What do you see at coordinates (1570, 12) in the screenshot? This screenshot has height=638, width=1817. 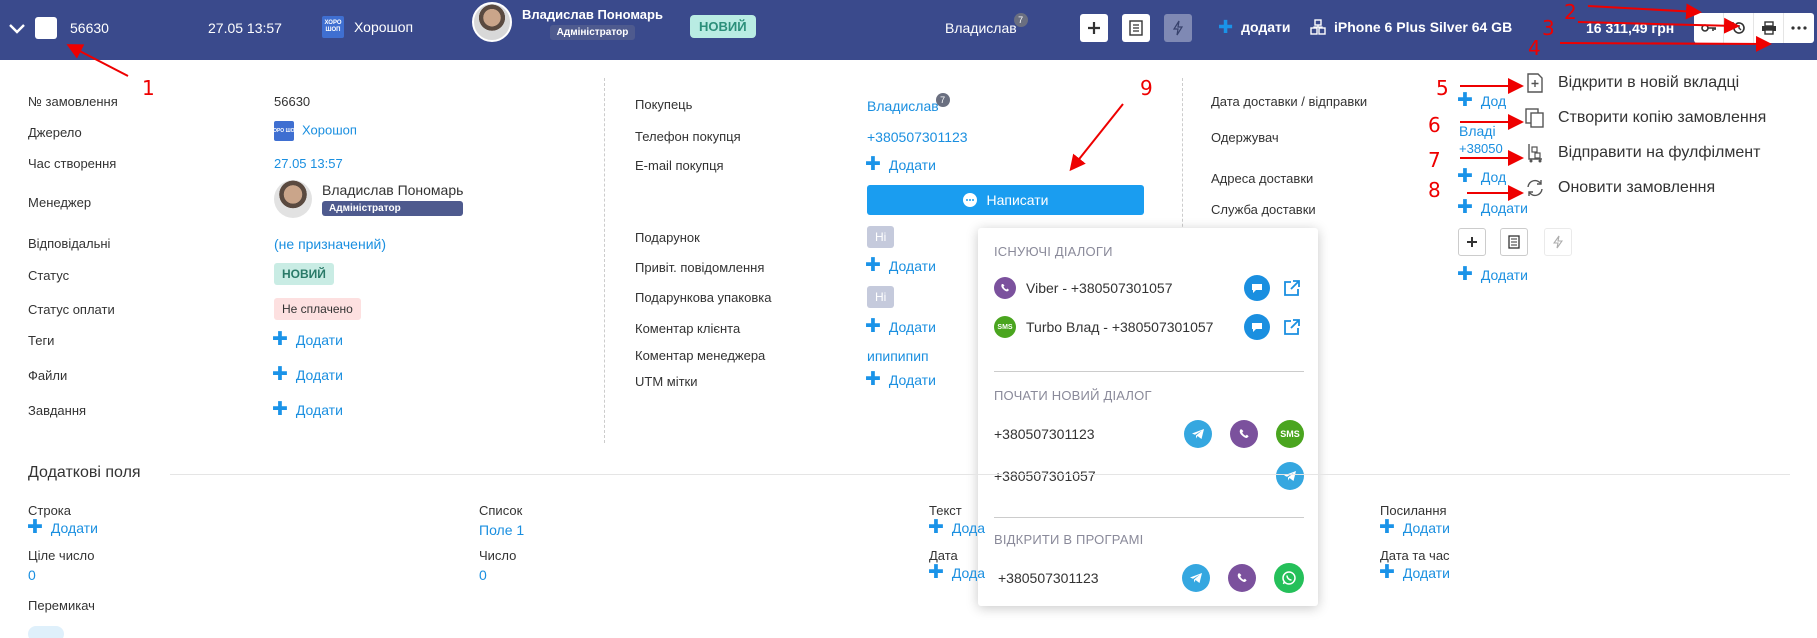 I see `annotation-number: 2` at bounding box center [1570, 12].